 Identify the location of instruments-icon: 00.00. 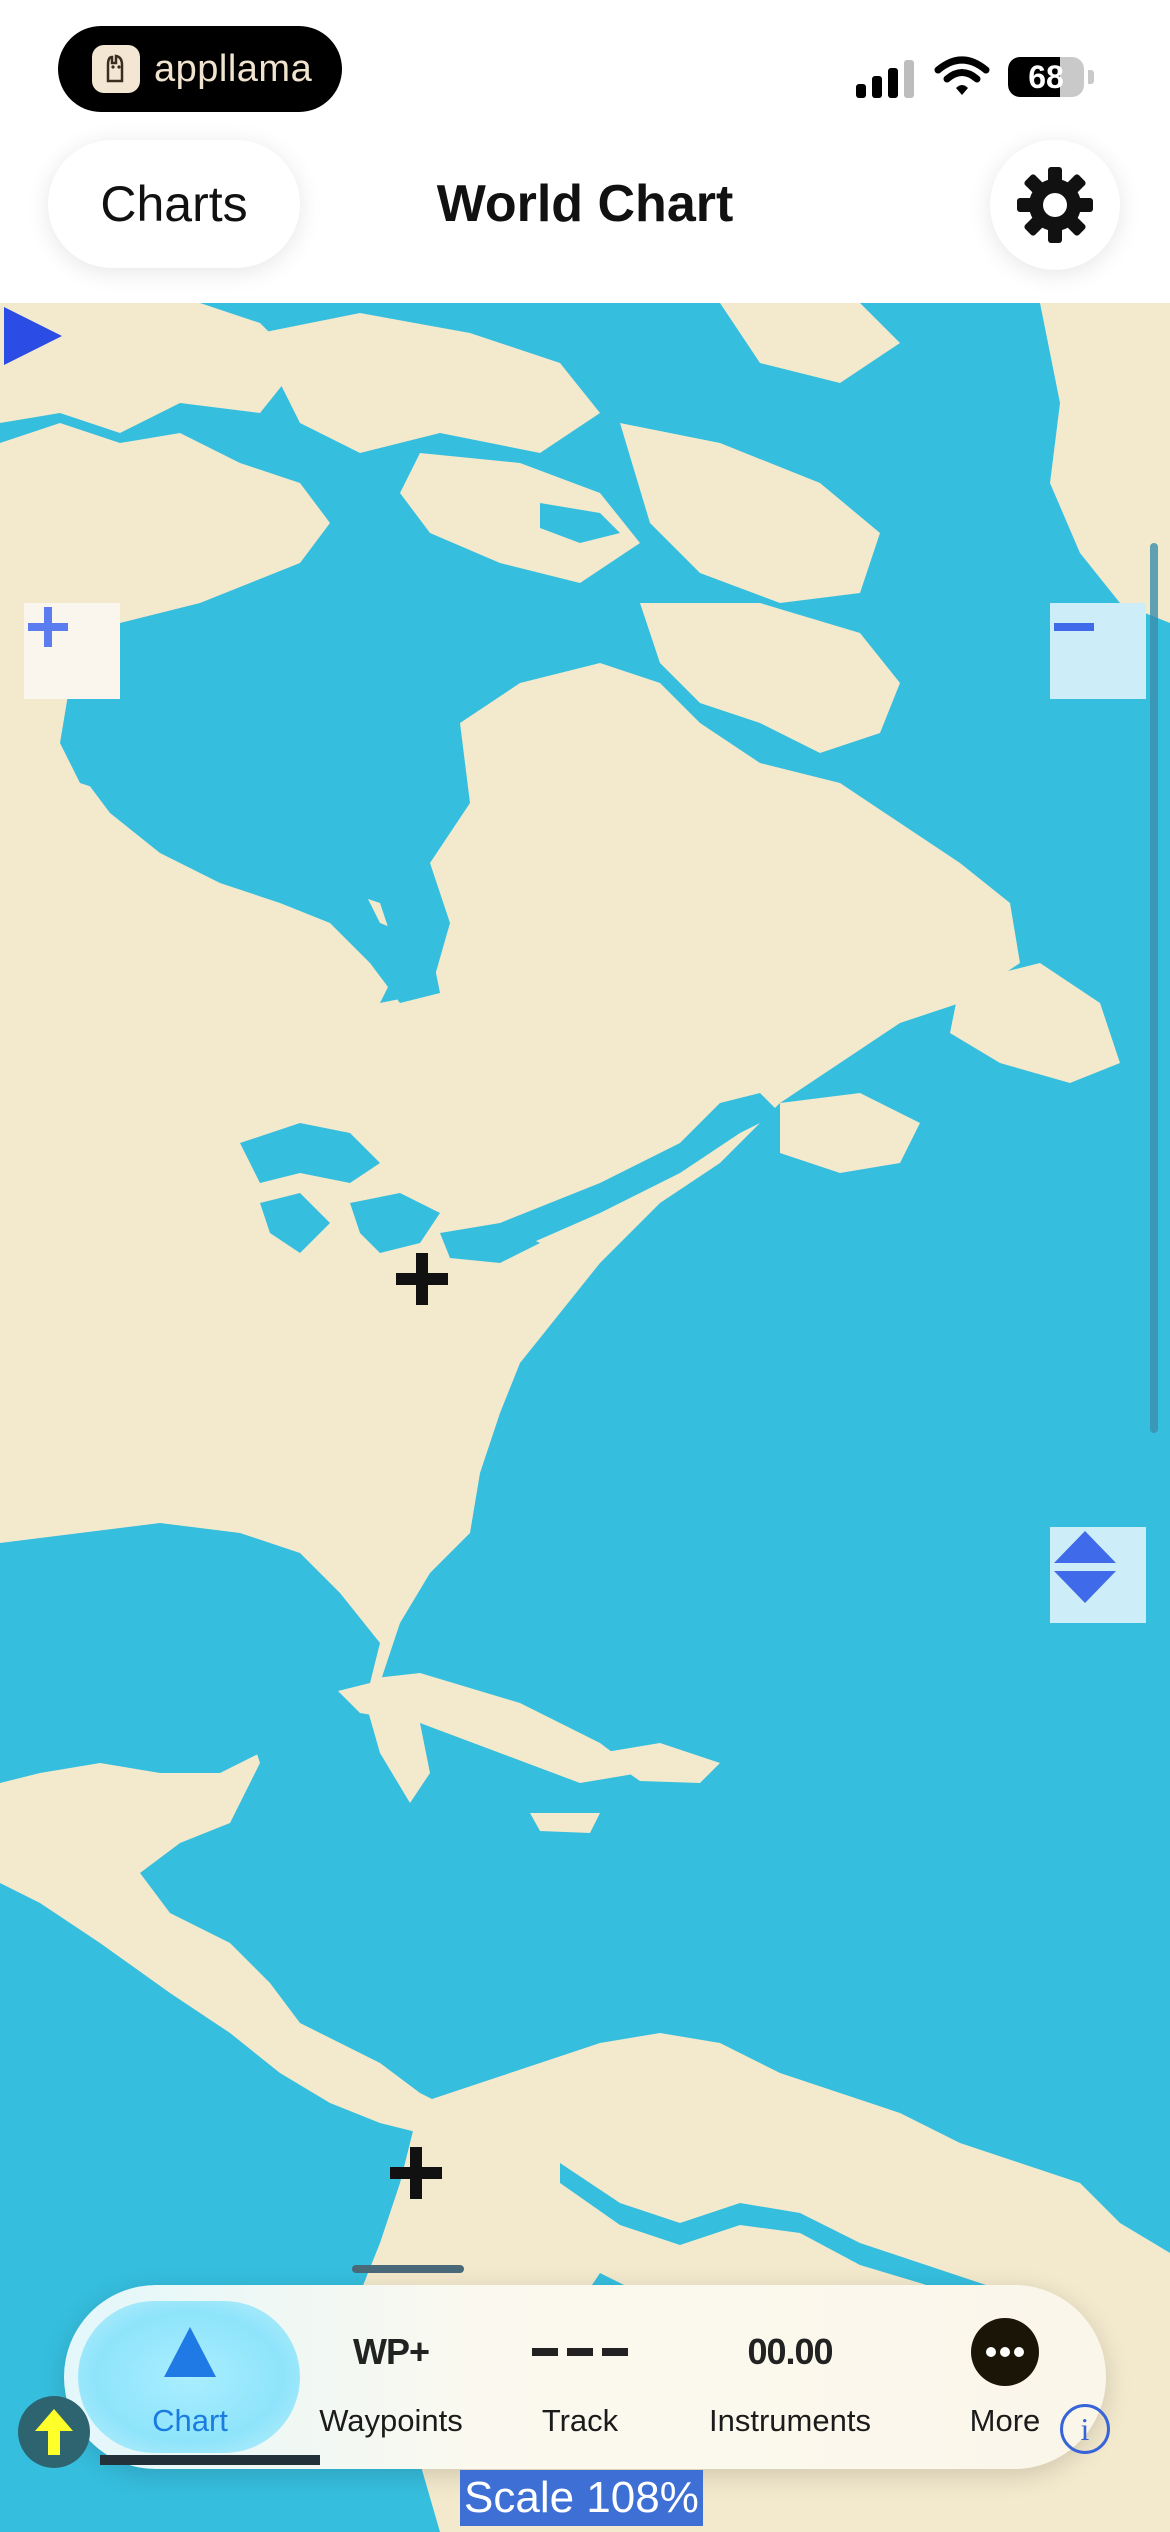
(790, 2351).